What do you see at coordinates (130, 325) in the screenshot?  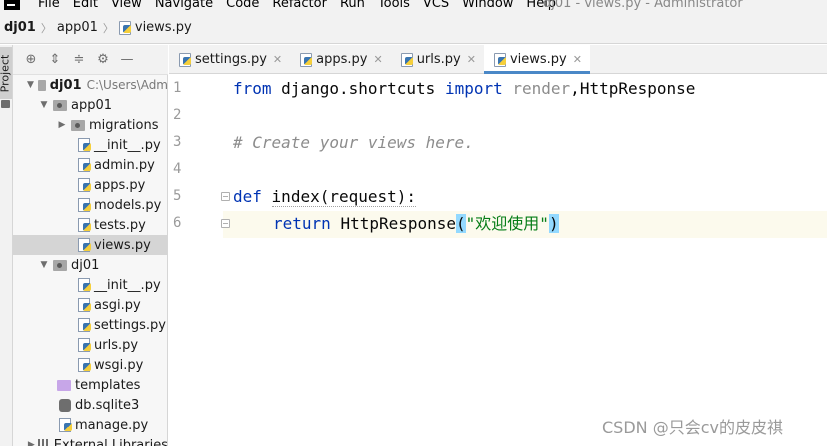 I see `tree-label: settings.py` at bounding box center [130, 325].